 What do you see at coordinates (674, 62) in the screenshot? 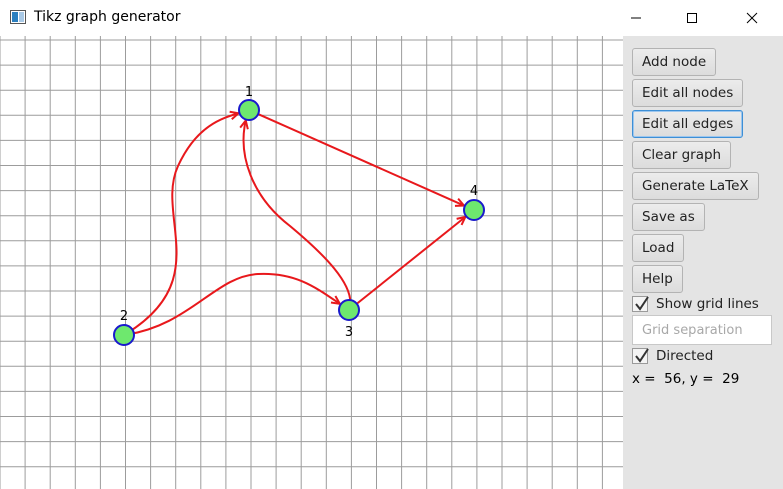
I see `add-node-button: Add node` at bounding box center [674, 62].